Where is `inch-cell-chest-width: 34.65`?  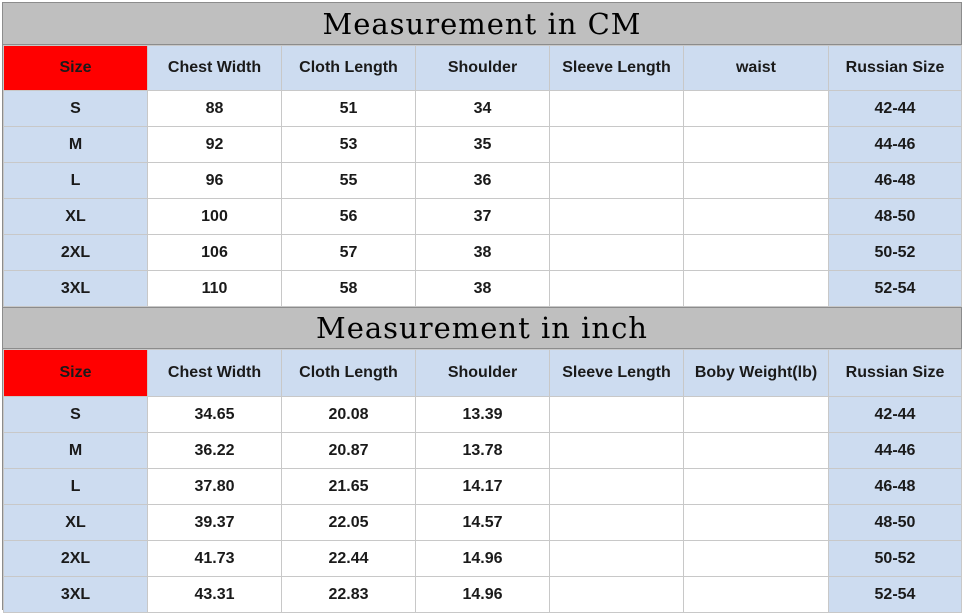
inch-cell-chest-width: 34.65 is located at coordinates (214, 414).